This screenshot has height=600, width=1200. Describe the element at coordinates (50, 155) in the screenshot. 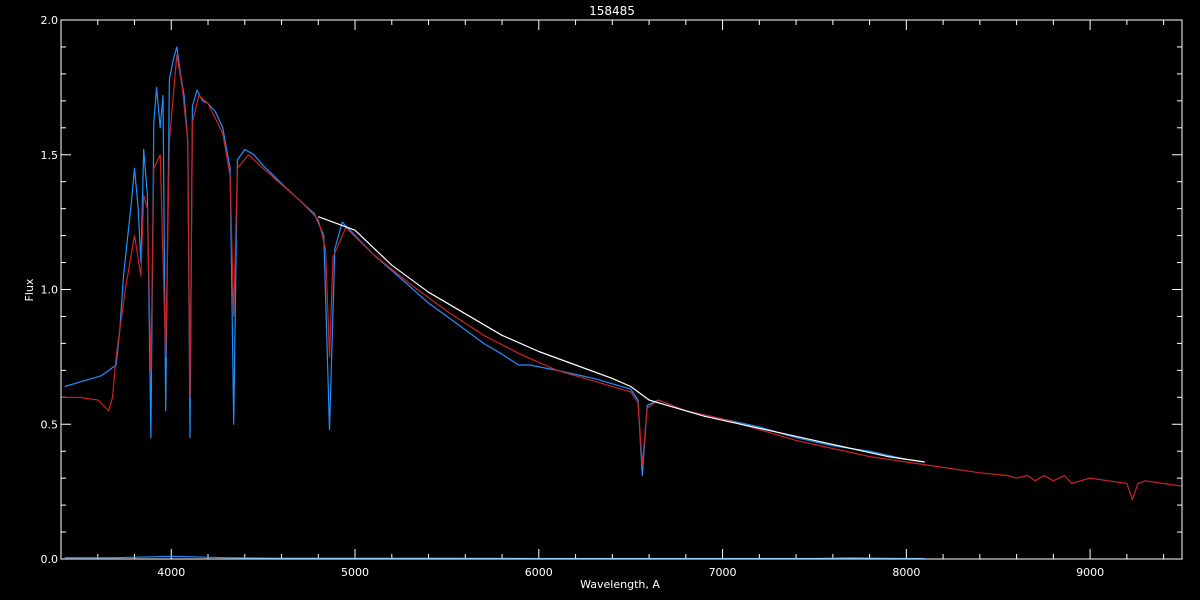

I see `y-tick-label: 1.5` at that location.